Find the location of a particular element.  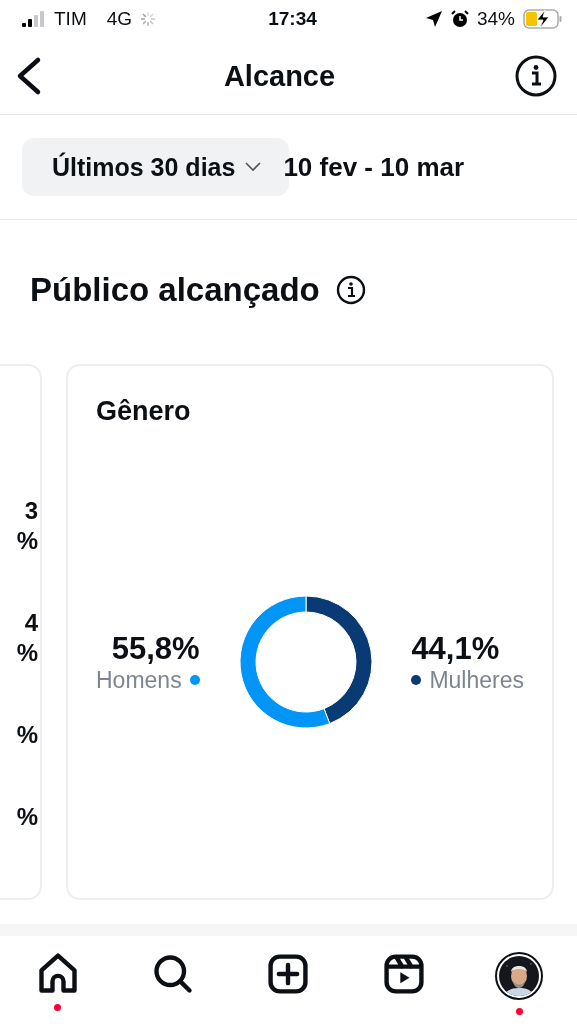

clock-time: 17:34 is located at coordinates (292, 19).